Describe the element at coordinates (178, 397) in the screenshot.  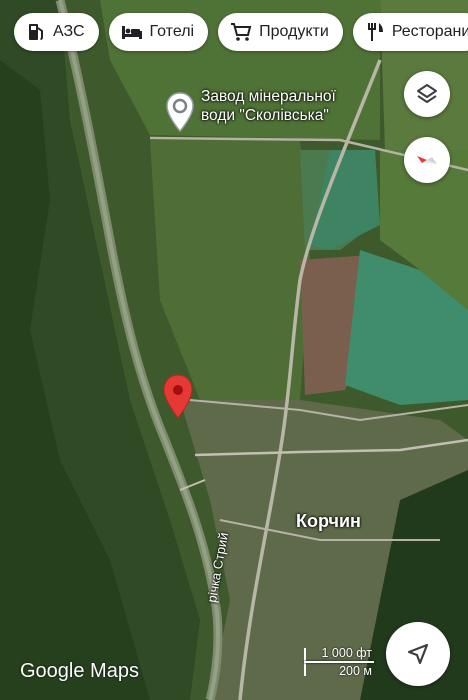
I see `dropped-pin-icon` at that location.